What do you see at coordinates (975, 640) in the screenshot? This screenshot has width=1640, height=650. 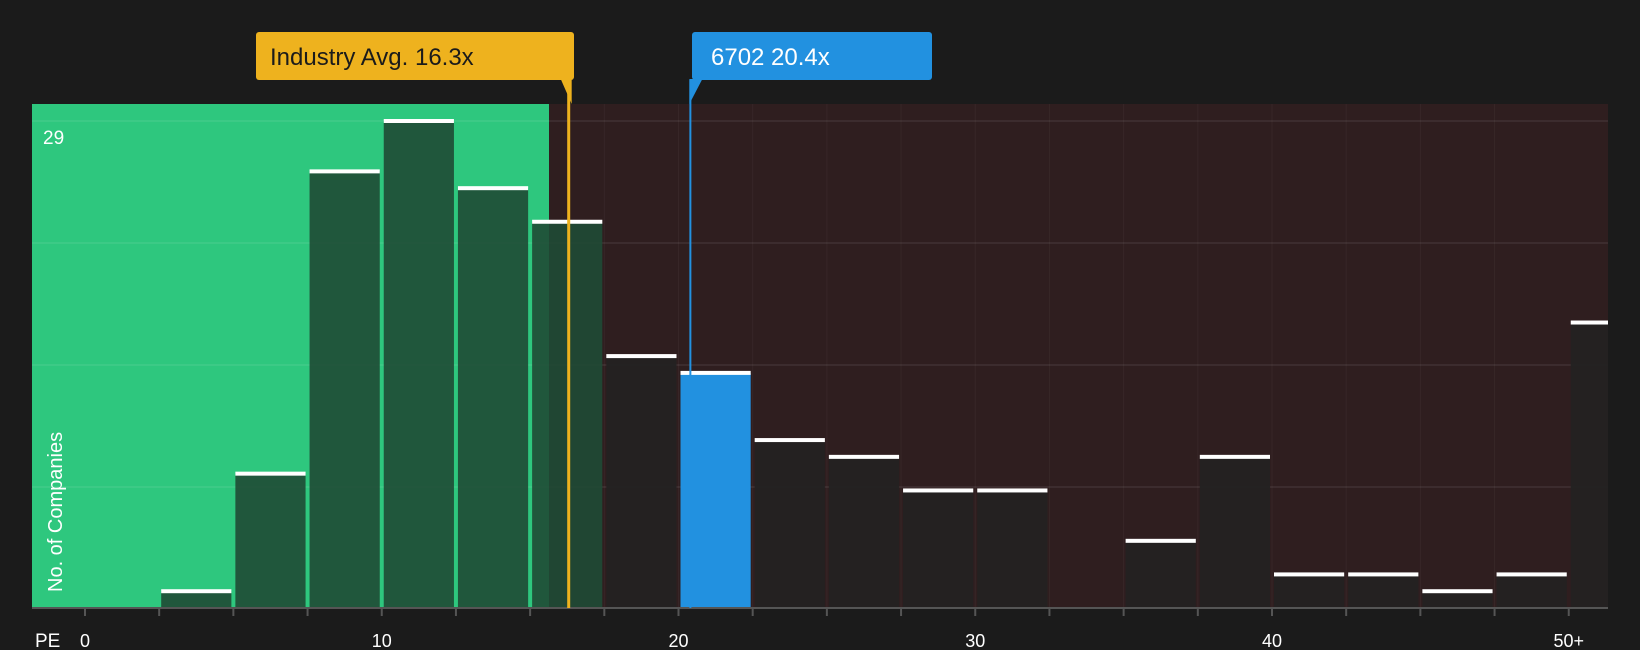 I see `x-tick-label: 30` at bounding box center [975, 640].